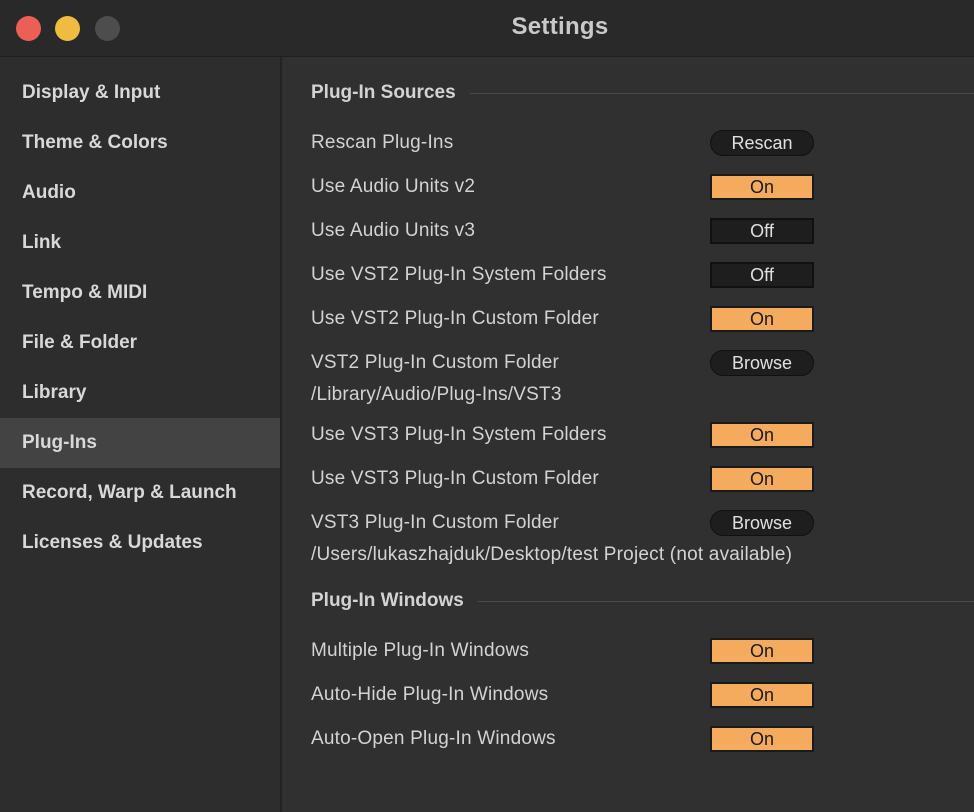  Describe the element at coordinates (762, 187) in the screenshot. I see `use-audio-units-v2-toggle: On` at that location.